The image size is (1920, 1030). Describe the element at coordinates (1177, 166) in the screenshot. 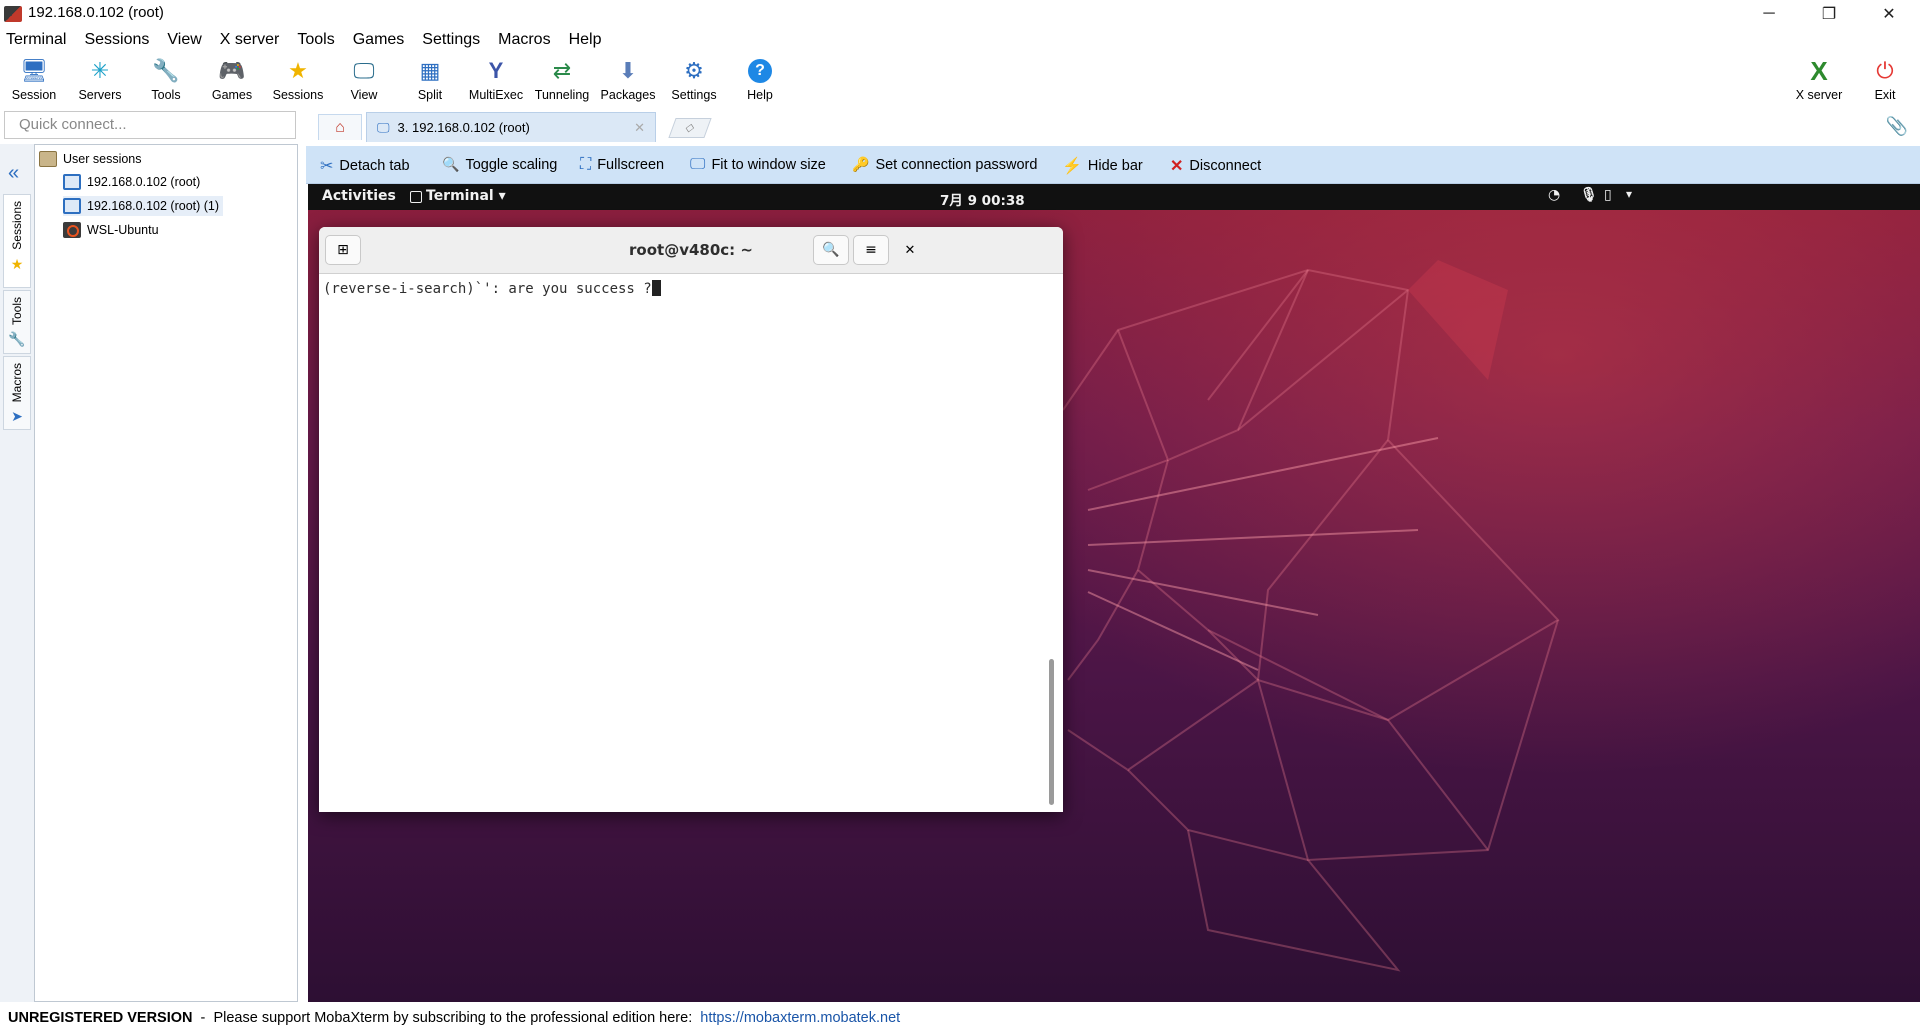

I see `disconnect-icon: ✕` at that location.